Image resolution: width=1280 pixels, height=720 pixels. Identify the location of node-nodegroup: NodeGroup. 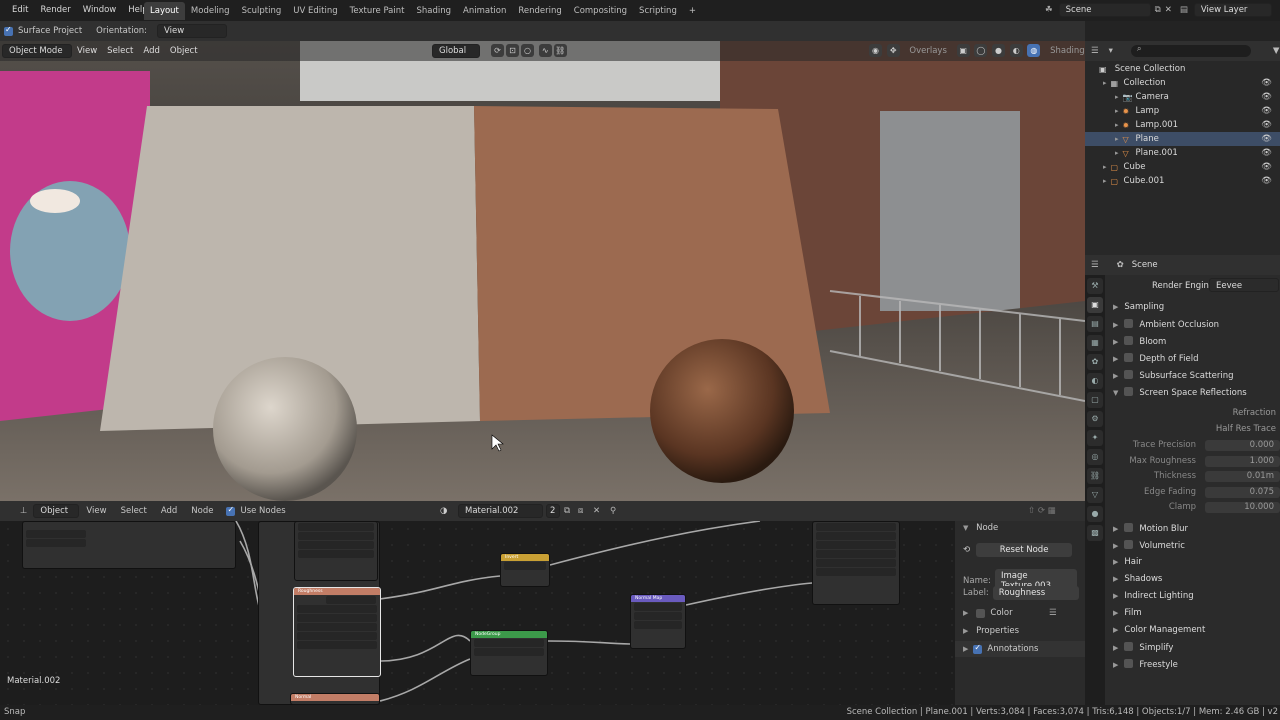
(509, 653).